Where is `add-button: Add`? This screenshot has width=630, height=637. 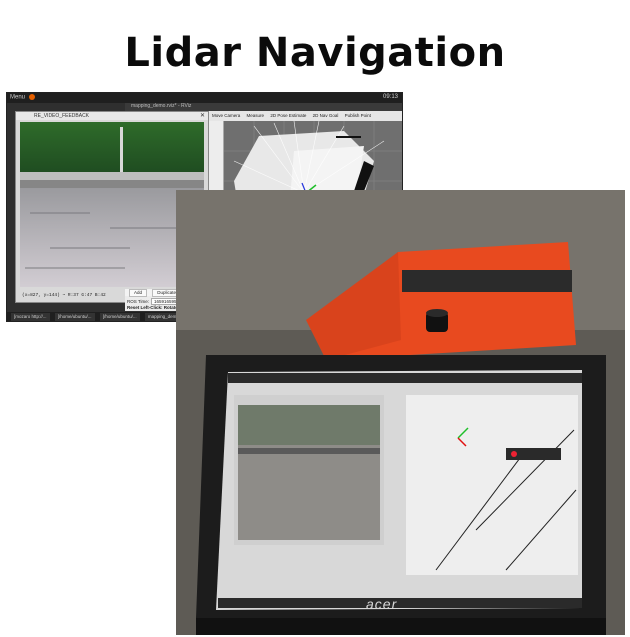 add-button: Add is located at coordinates (138, 293).